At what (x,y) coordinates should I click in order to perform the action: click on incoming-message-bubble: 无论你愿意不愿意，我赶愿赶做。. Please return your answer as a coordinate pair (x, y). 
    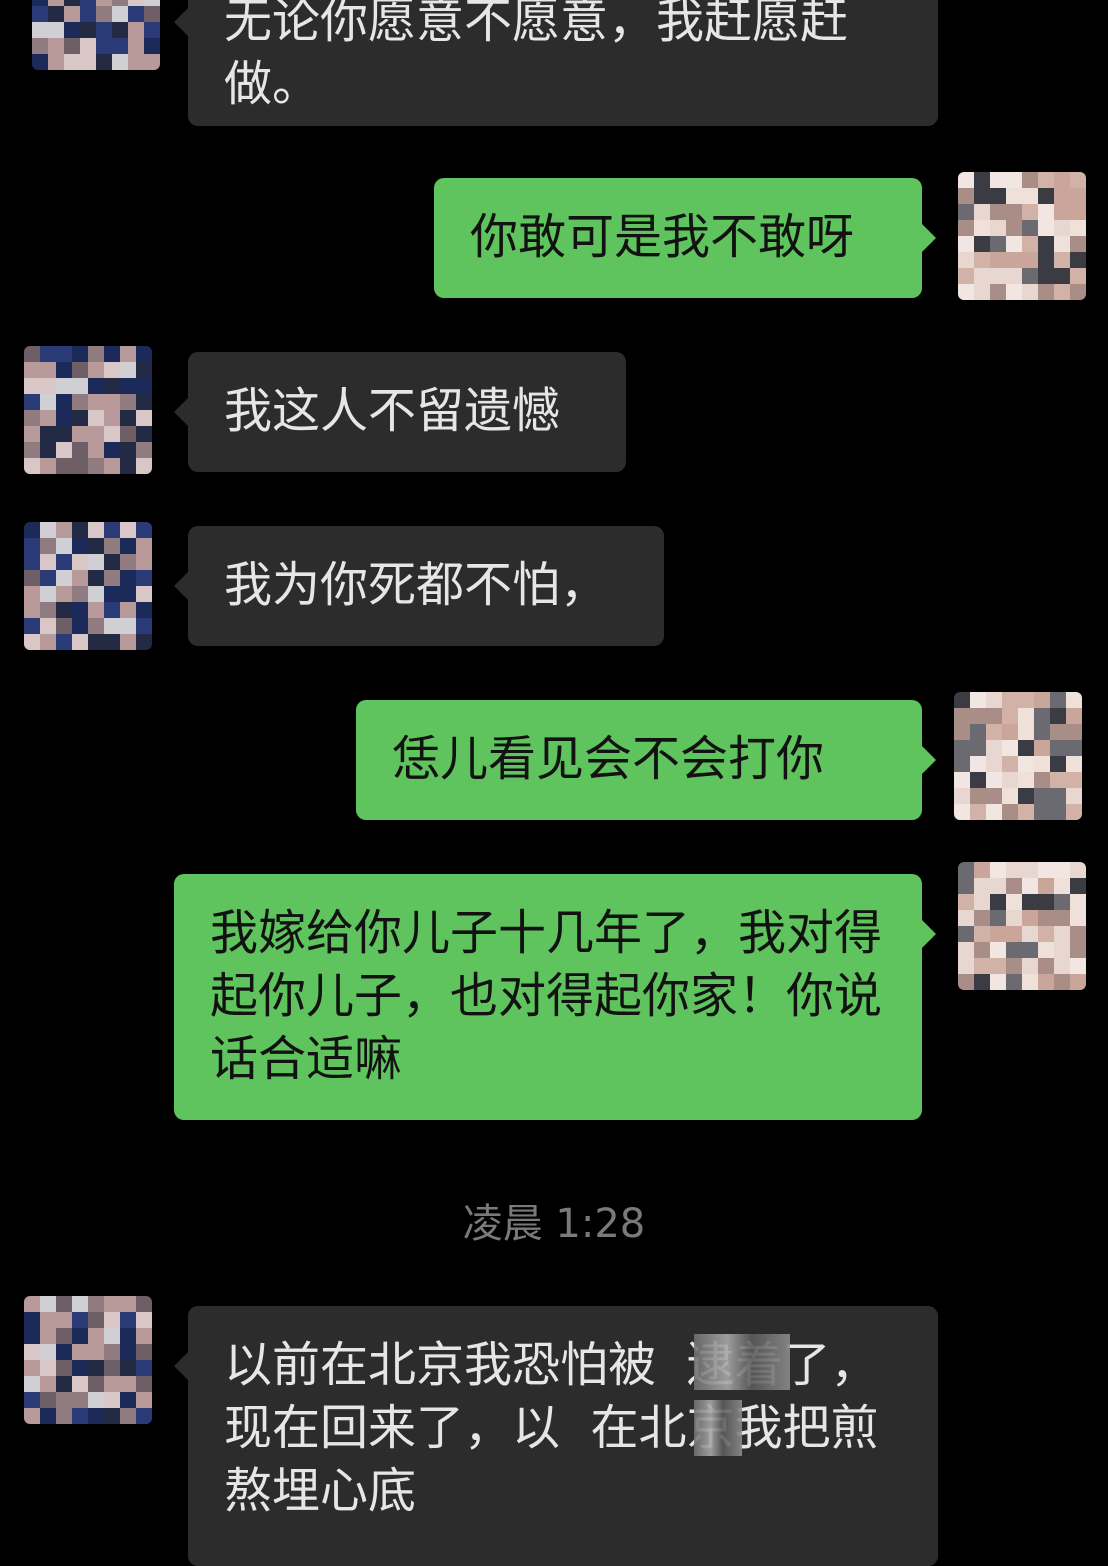
    Looking at the image, I should click on (556, 63).